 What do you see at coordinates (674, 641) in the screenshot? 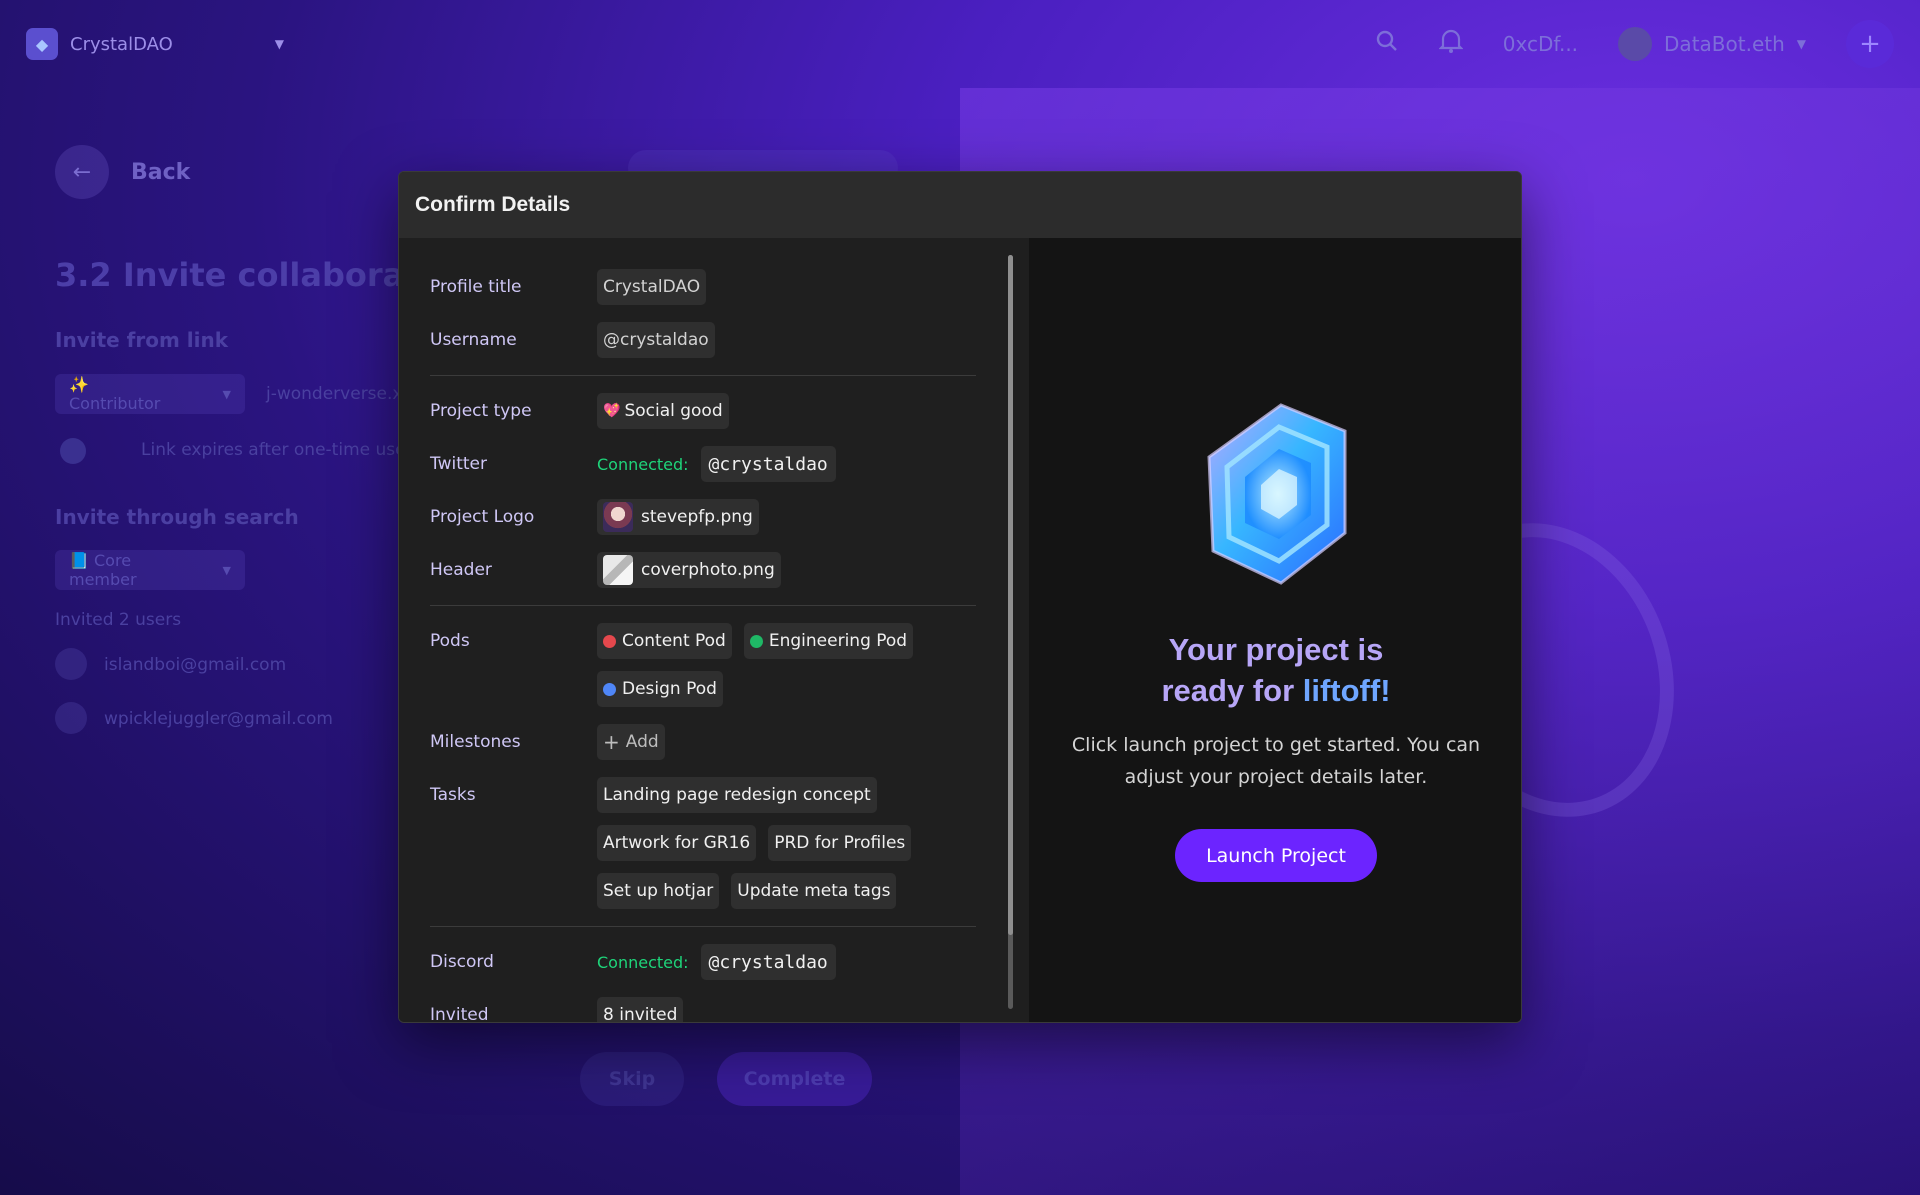
I see `pod-name: Content Pod` at bounding box center [674, 641].